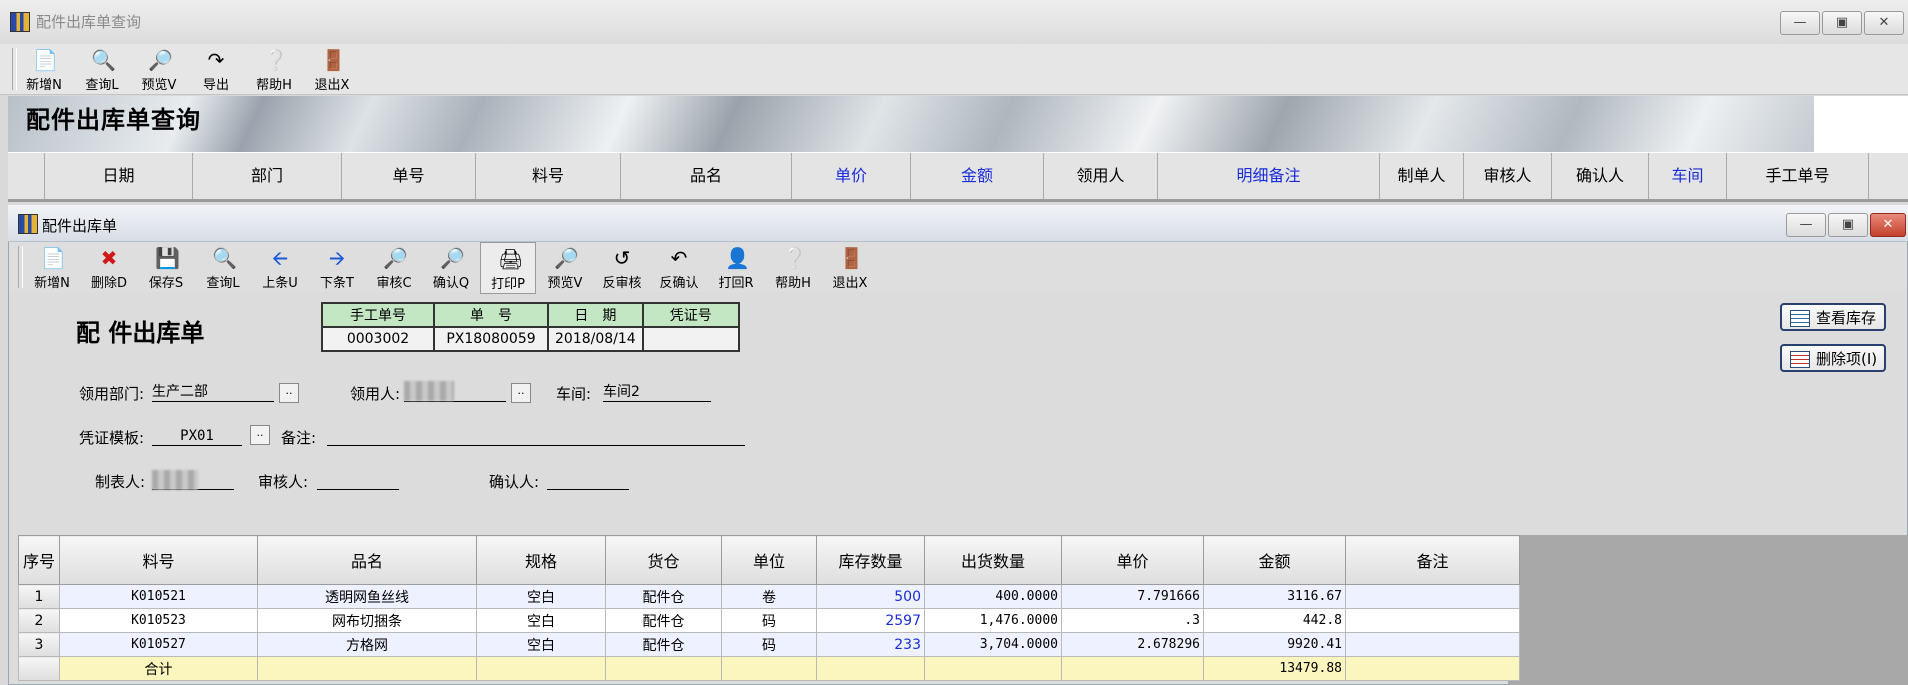  I want to click on query-col-dept: 部门, so click(267, 176).